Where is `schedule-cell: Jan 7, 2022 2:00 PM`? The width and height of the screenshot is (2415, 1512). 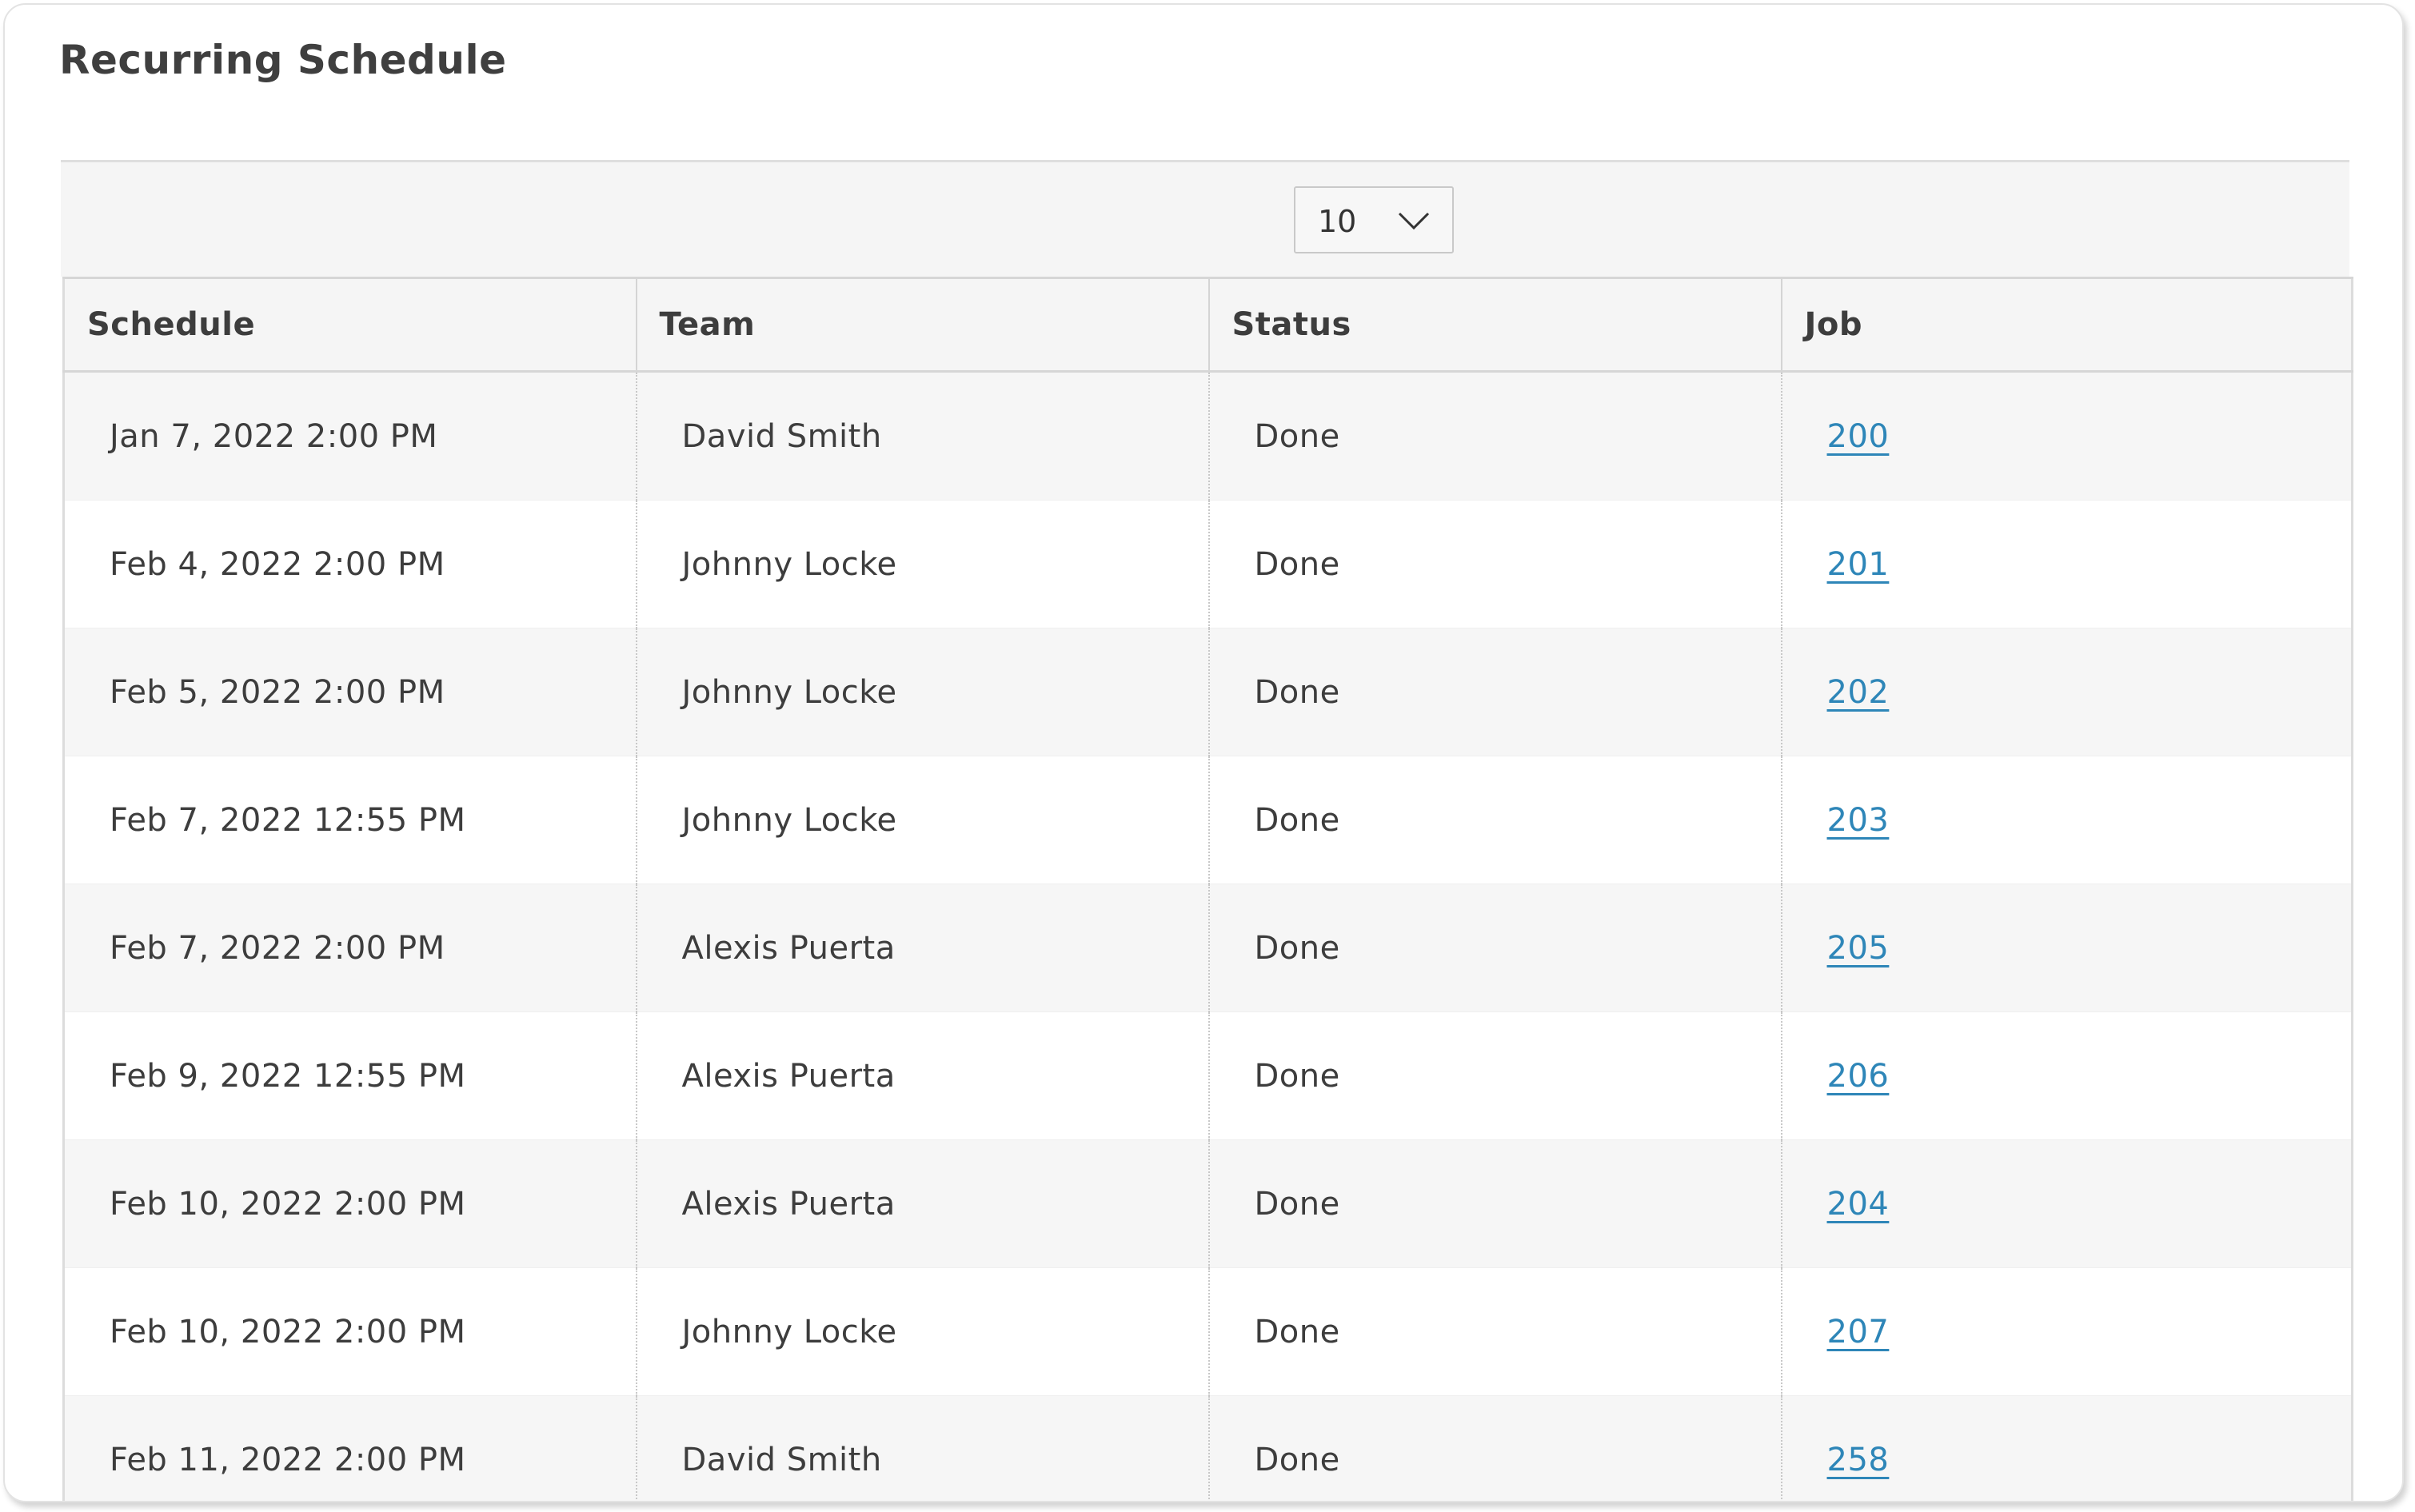 schedule-cell: Jan 7, 2022 2:00 PM is located at coordinates (350, 436).